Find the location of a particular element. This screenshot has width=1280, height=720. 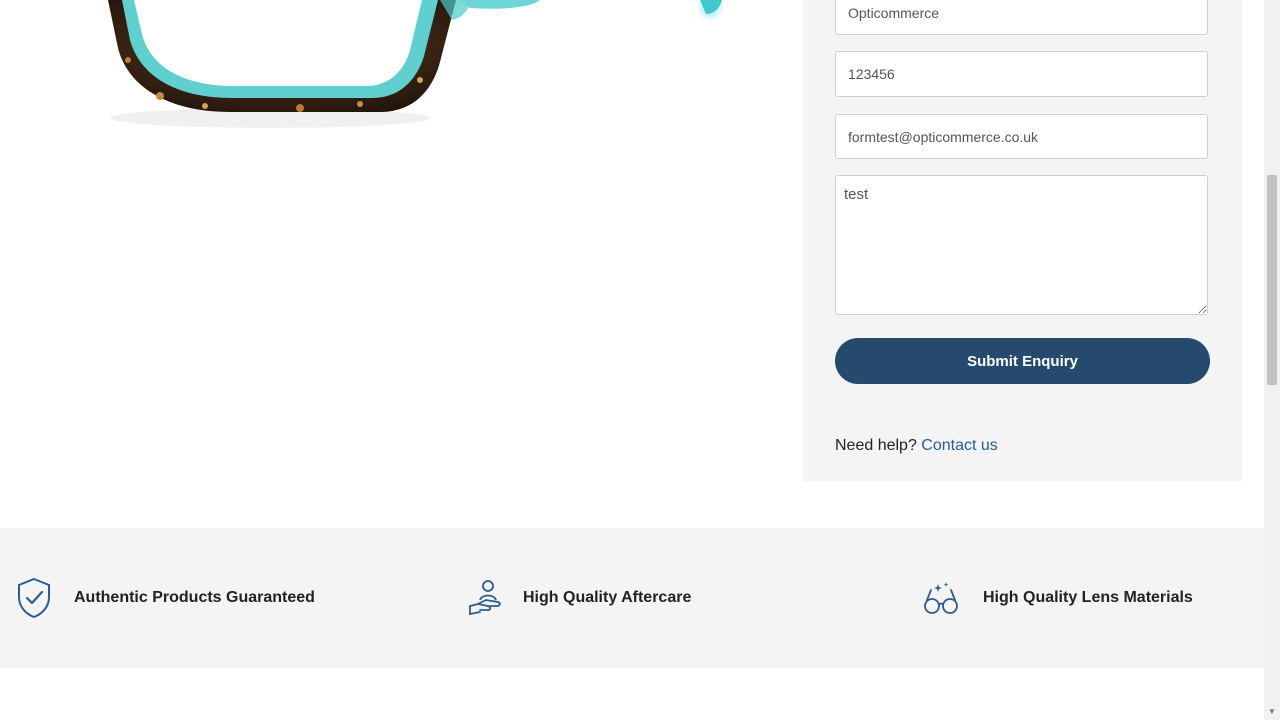

phone-field is located at coordinates (1021, 74).